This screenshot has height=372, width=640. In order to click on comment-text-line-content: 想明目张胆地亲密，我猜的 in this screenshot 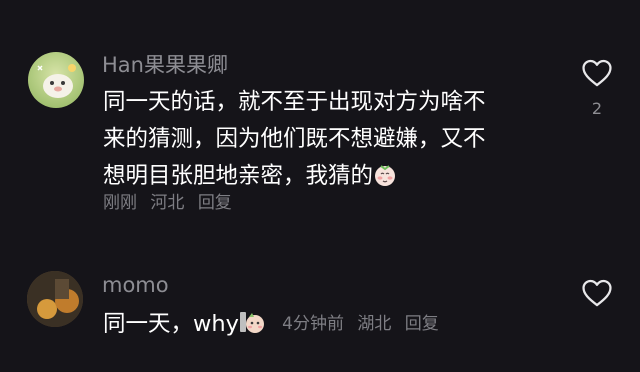, I will do `click(238, 176)`.